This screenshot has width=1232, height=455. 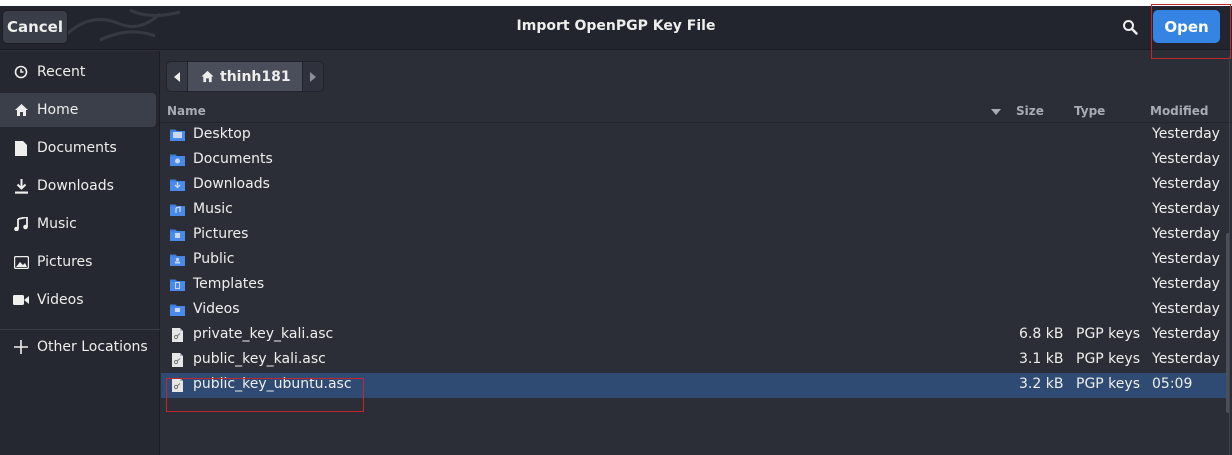 I want to click on video-icon, so click(x=21, y=300).